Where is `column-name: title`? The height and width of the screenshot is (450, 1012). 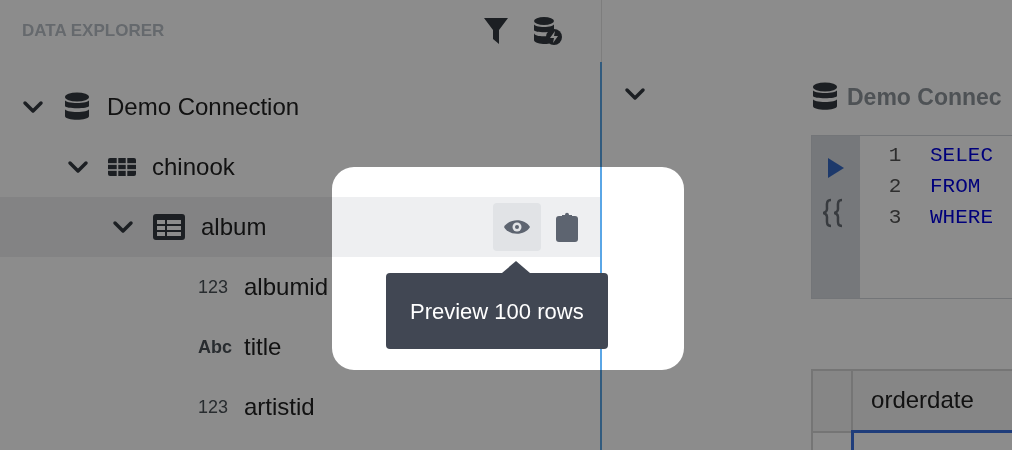
column-name: title is located at coordinates (263, 347).